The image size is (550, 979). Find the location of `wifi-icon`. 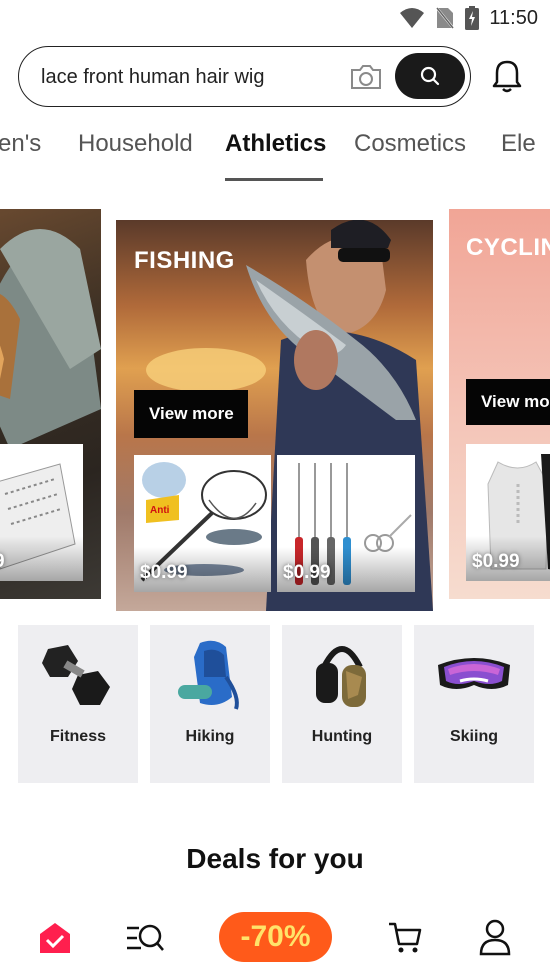

wifi-icon is located at coordinates (412, 18).